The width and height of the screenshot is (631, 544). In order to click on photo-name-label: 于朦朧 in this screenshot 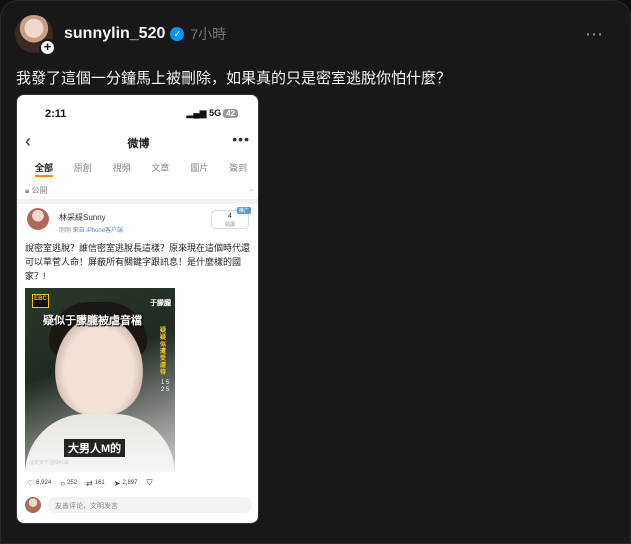, I will do `click(160, 303)`.